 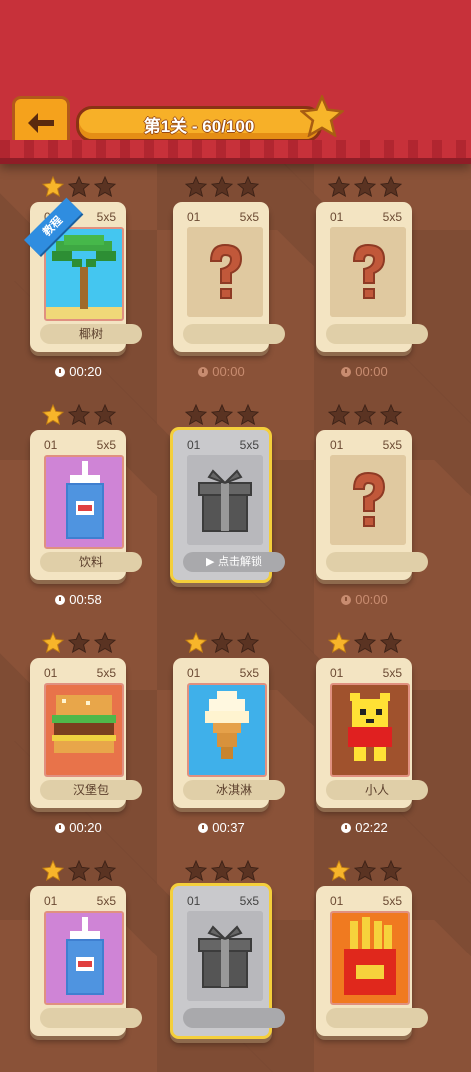 I want to click on level-time: 02:22, so click(x=364, y=827).